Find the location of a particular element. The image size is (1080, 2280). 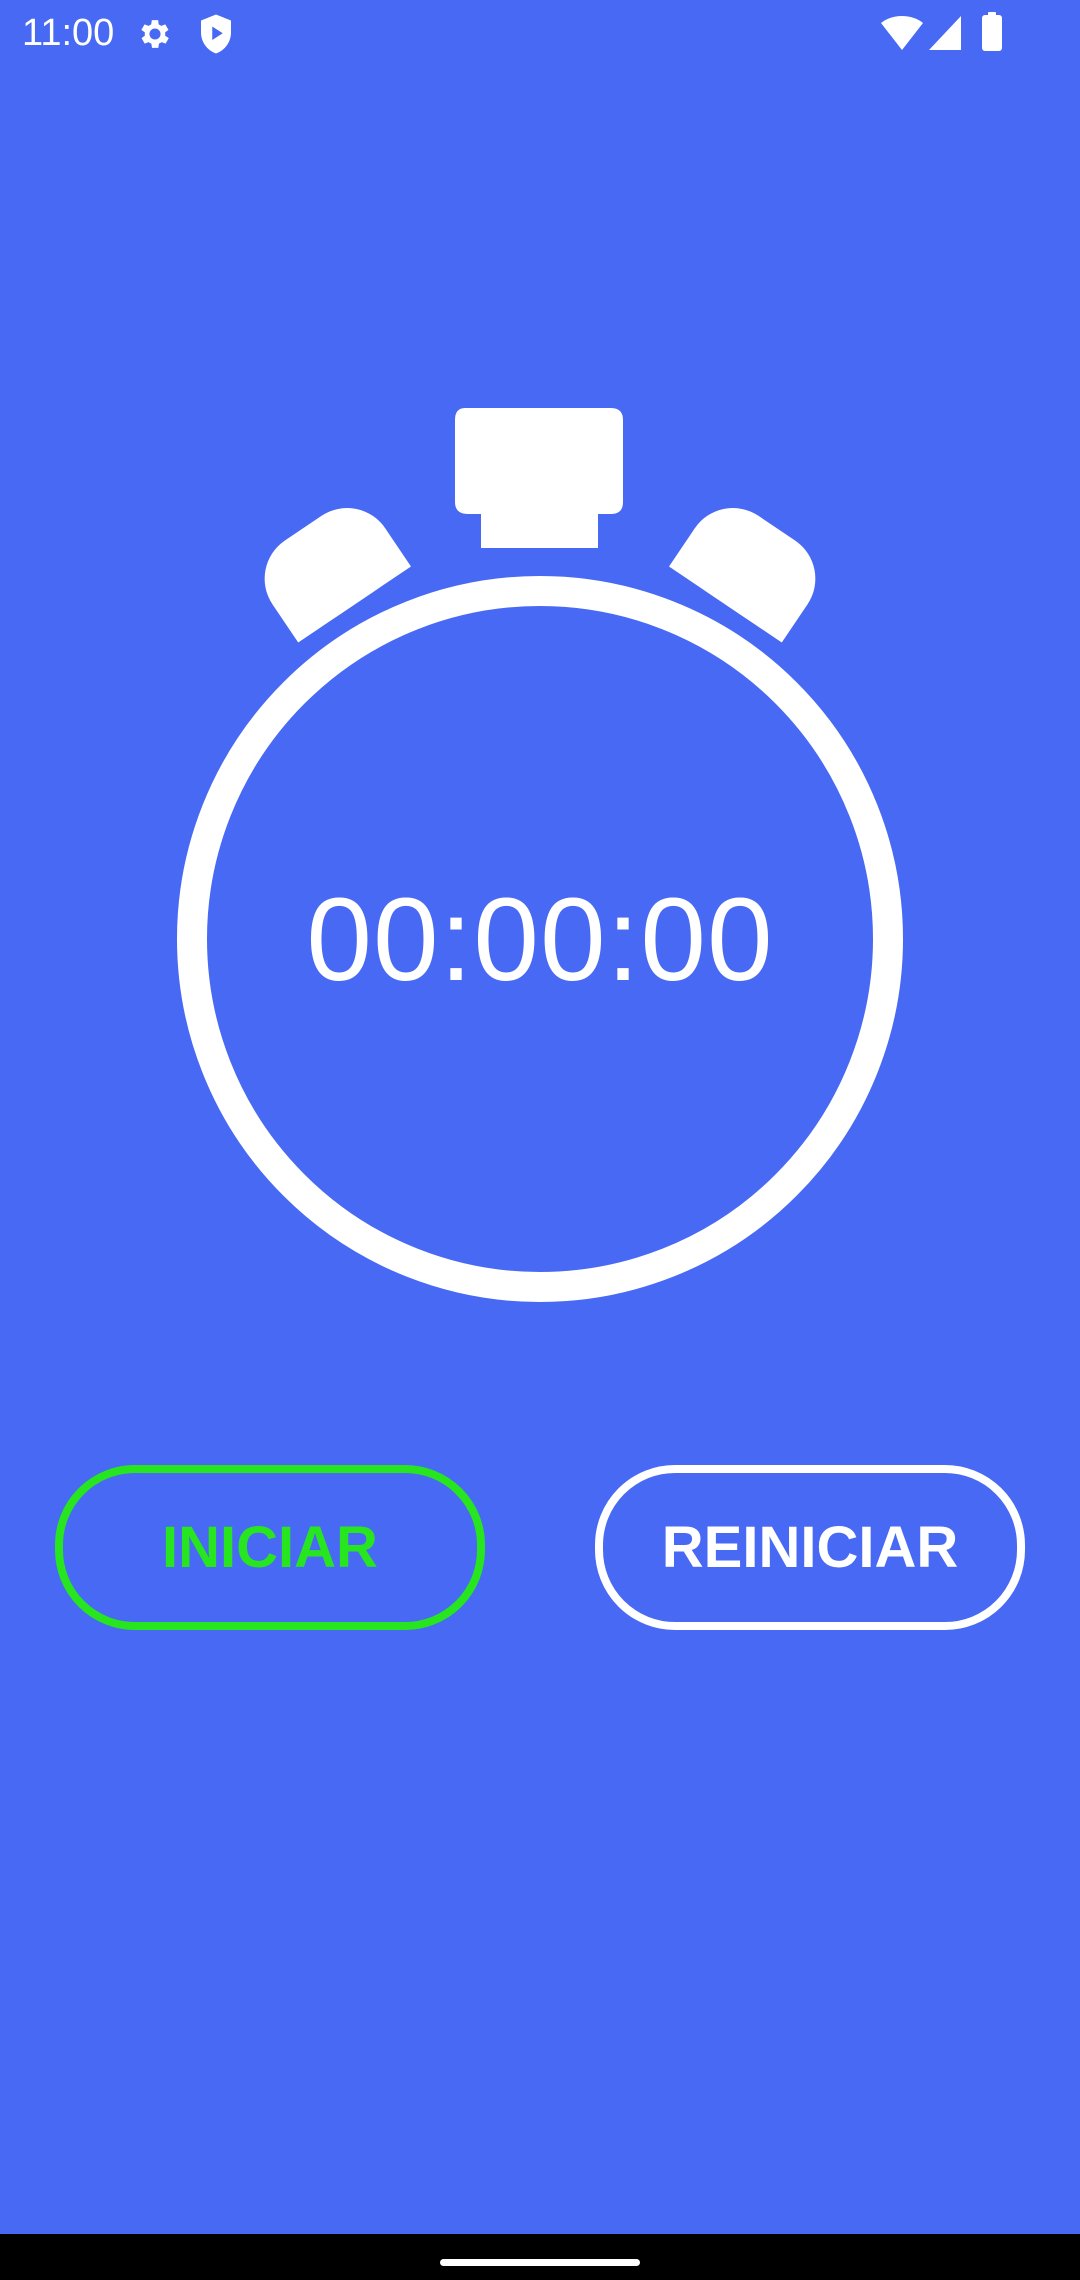

navigation-bar is located at coordinates (540, 2257).